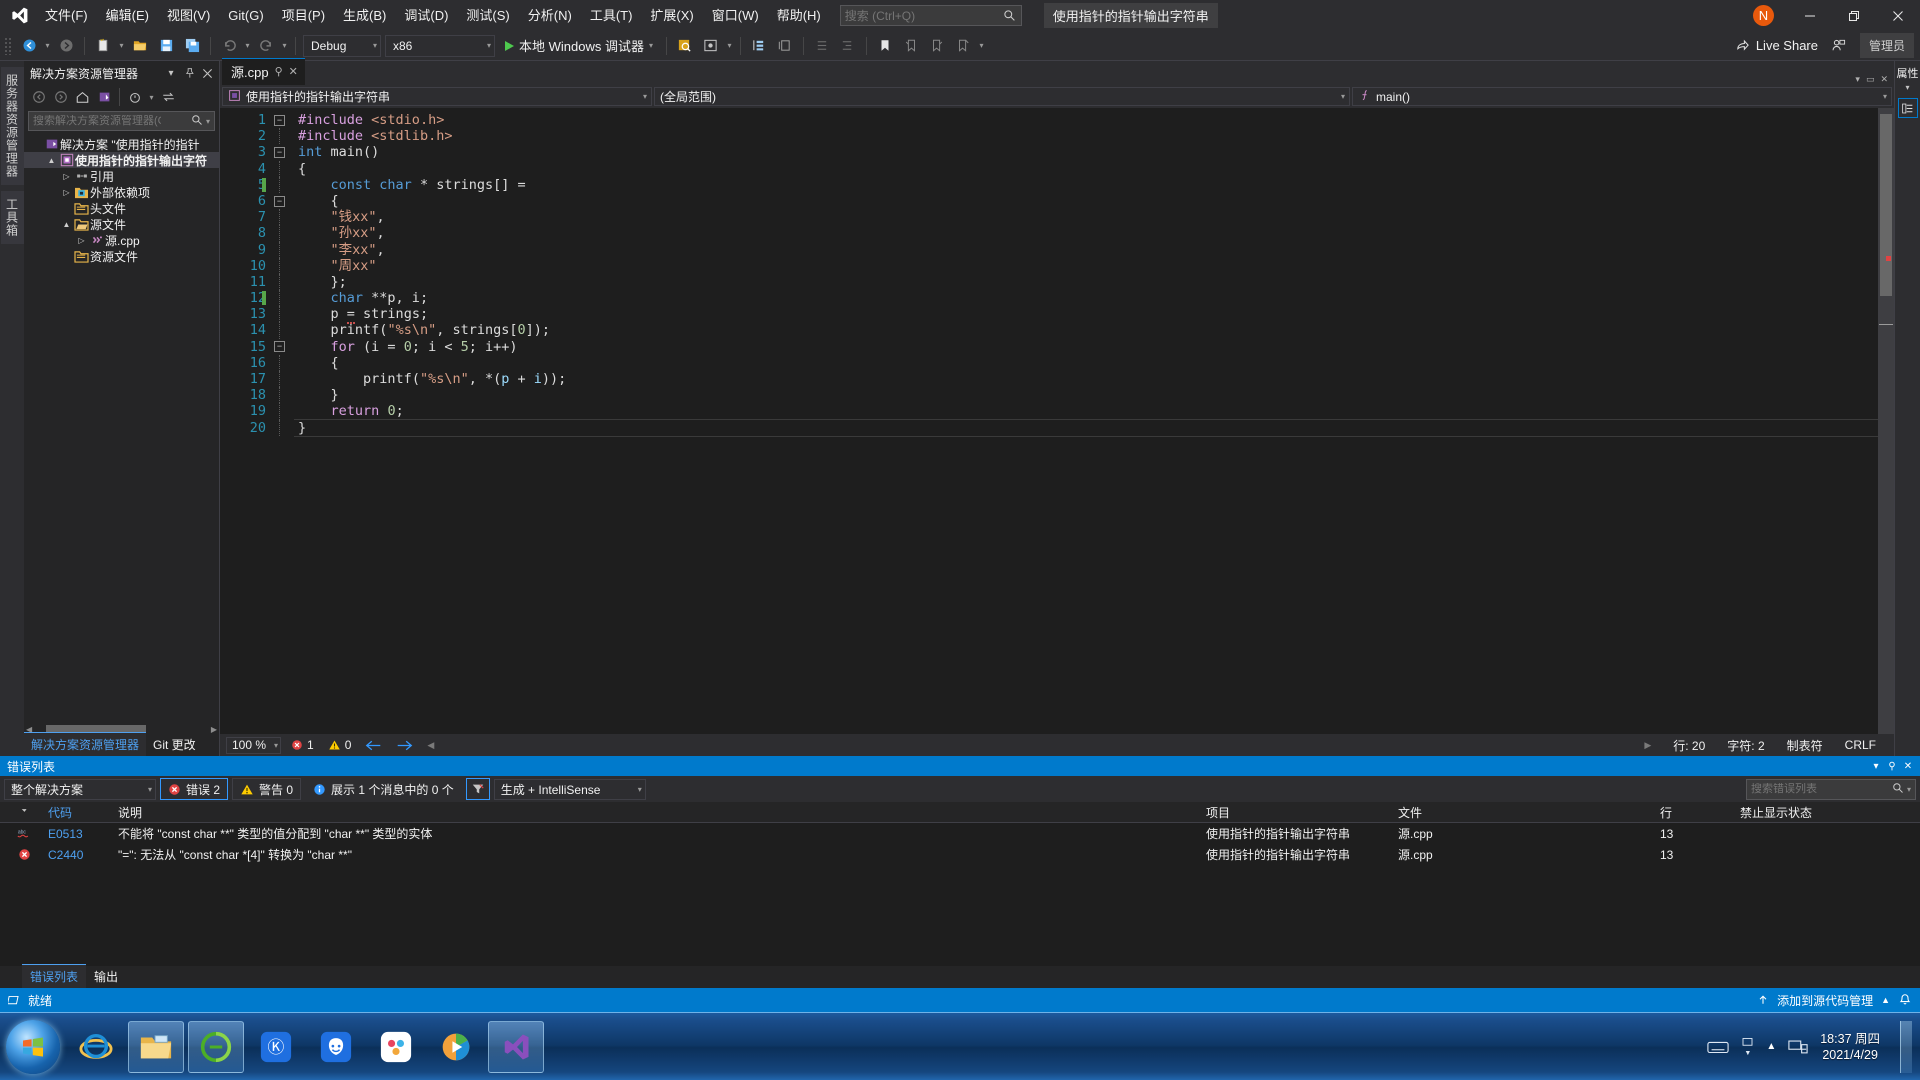  What do you see at coordinates (278, 421) in the screenshot?
I see `fold-margin: − − − −` at bounding box center [278, 421].